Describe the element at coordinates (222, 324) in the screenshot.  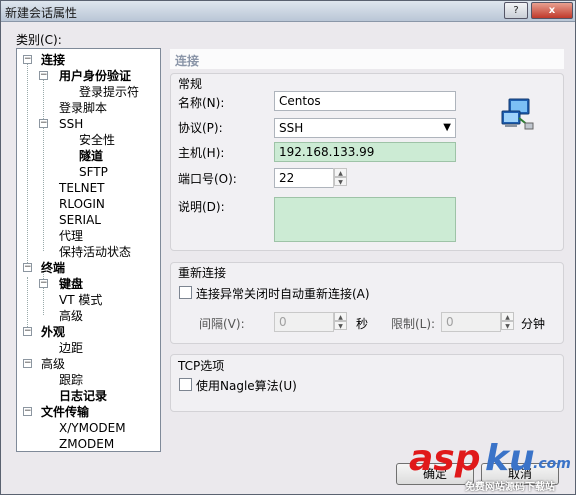
I see `interval-label: 间隔(V):` at that location.